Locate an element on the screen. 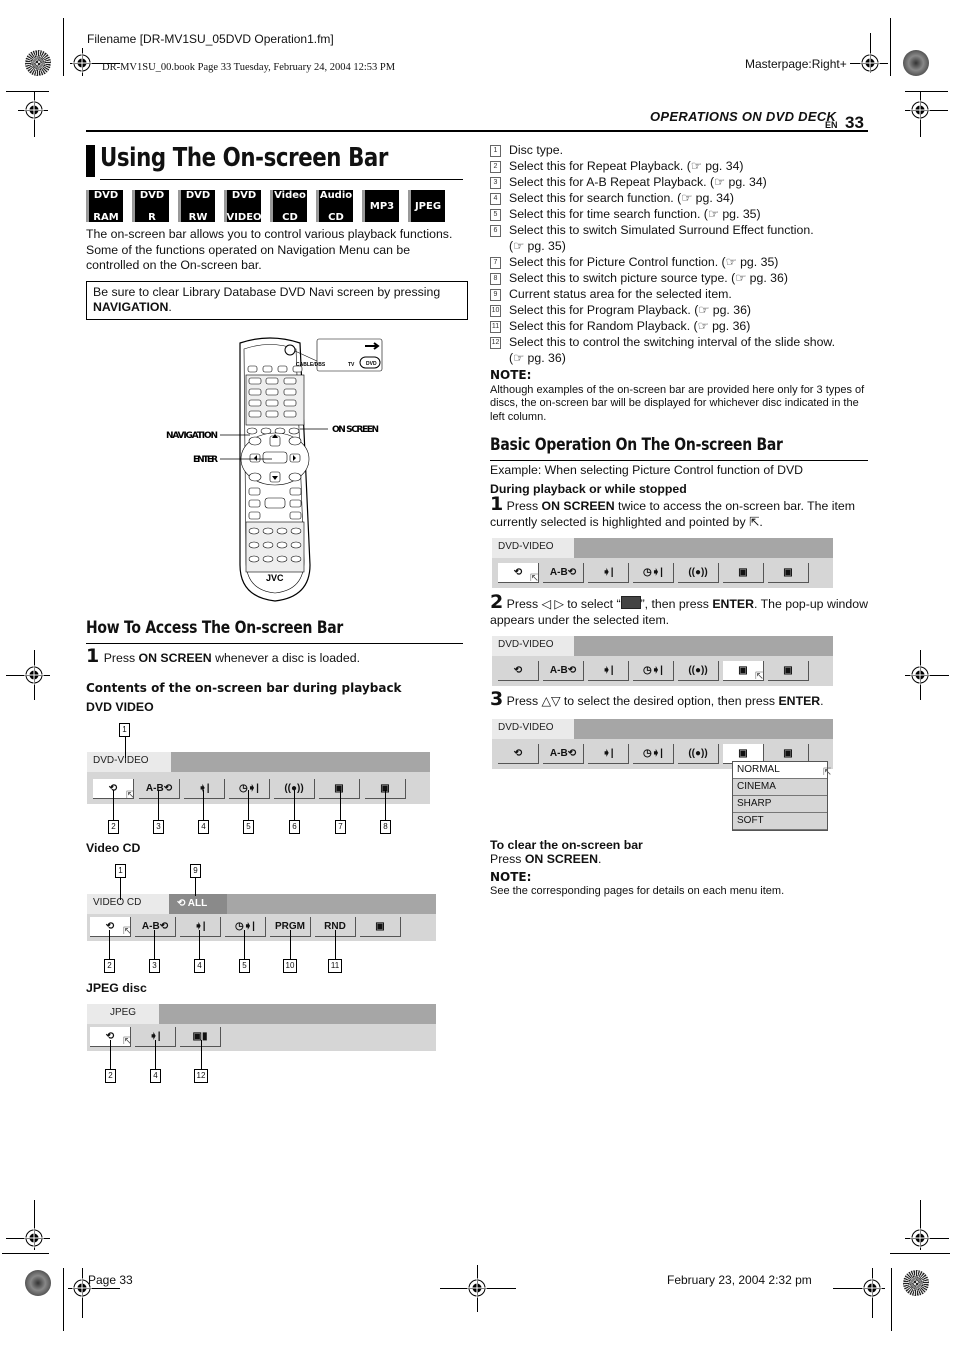 The image size is (954, 1351). disc-badge: MP3 is located at coordinates (380, 206).